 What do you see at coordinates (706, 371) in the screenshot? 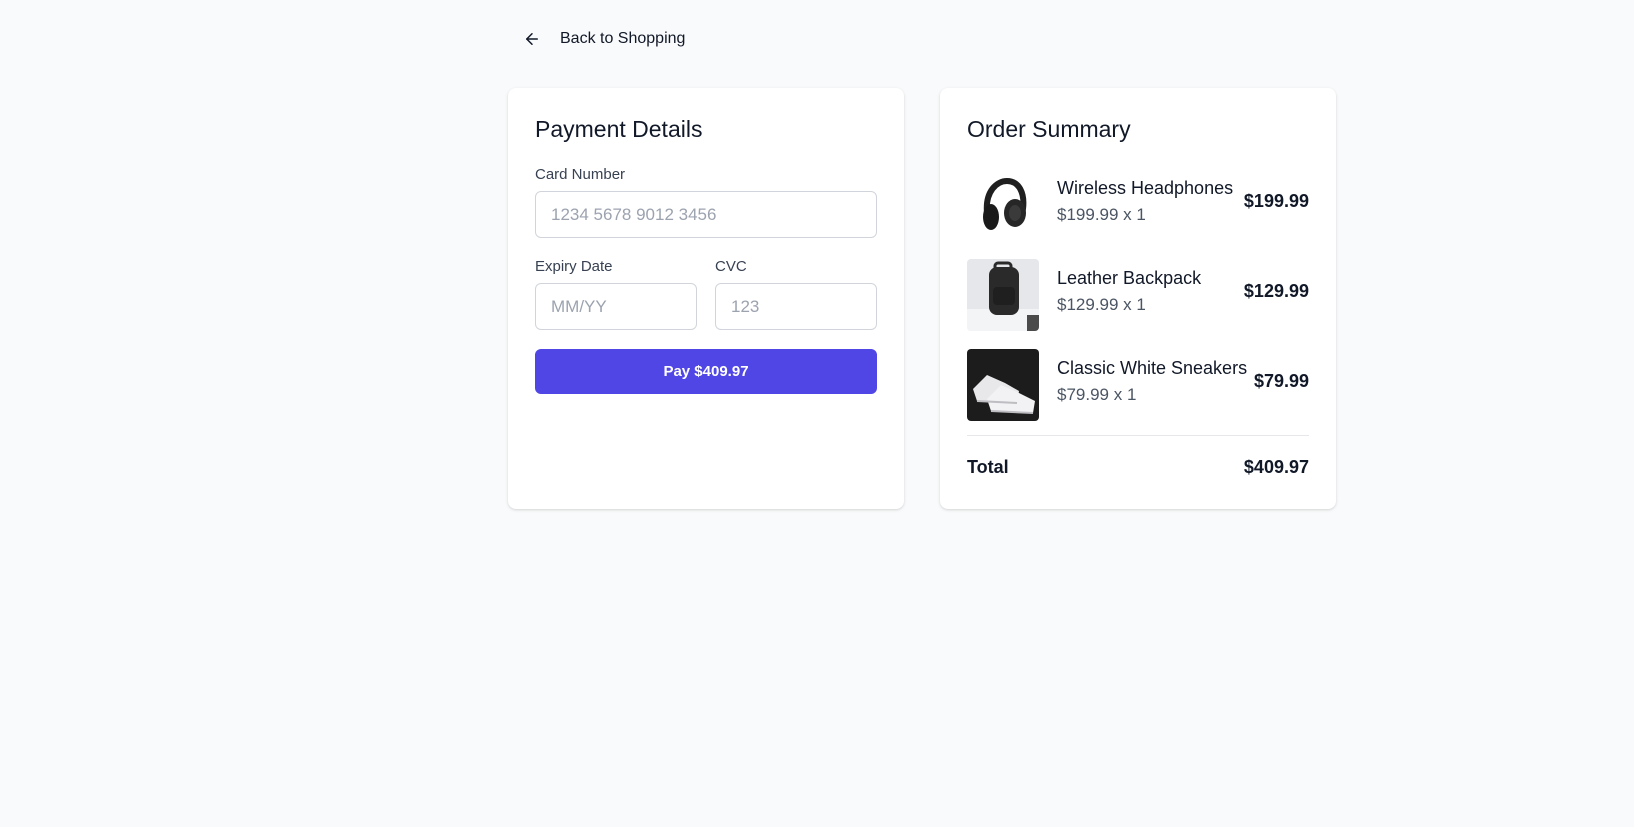
I see `pay-button: Pay $409.97` at bounding box center [706, 371].